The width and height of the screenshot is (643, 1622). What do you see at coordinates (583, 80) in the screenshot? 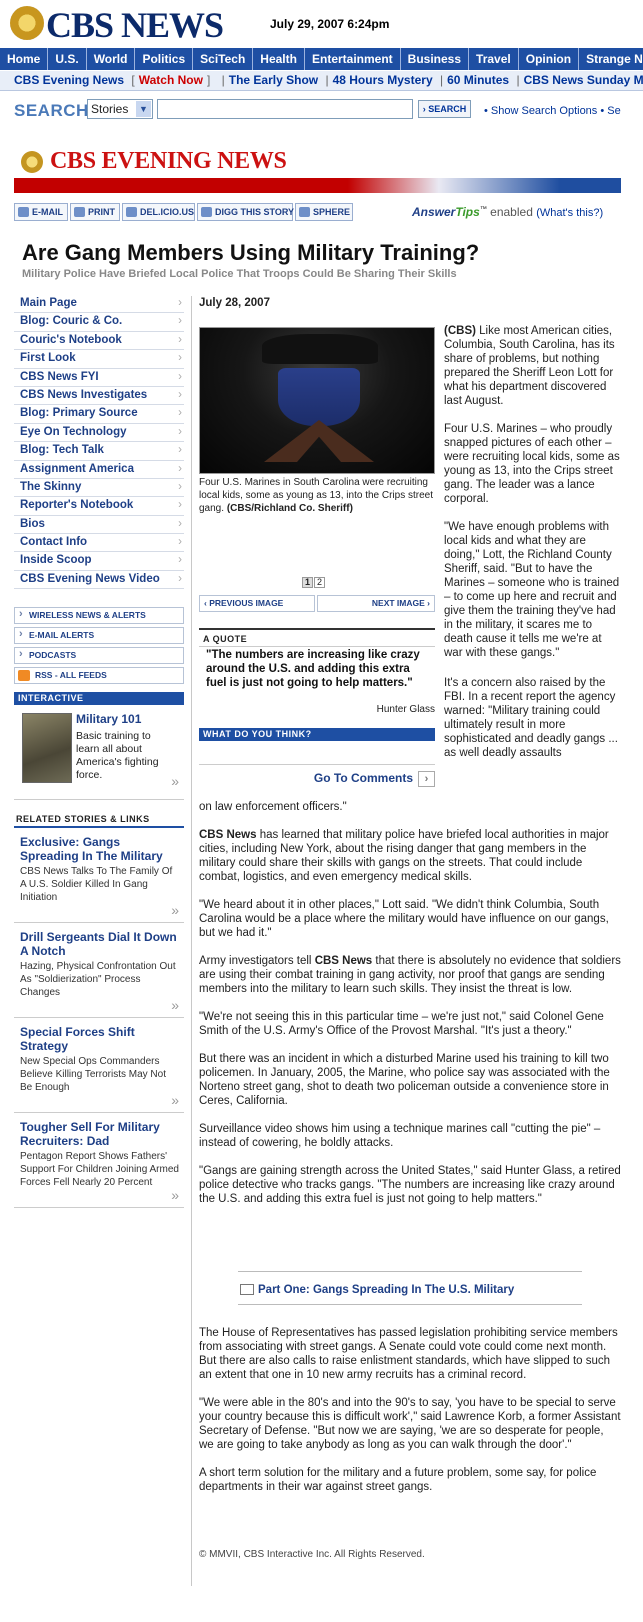
I see `subnav-sunday-morning: CBS News Sunday Morni` at bounding box center [583, 80].